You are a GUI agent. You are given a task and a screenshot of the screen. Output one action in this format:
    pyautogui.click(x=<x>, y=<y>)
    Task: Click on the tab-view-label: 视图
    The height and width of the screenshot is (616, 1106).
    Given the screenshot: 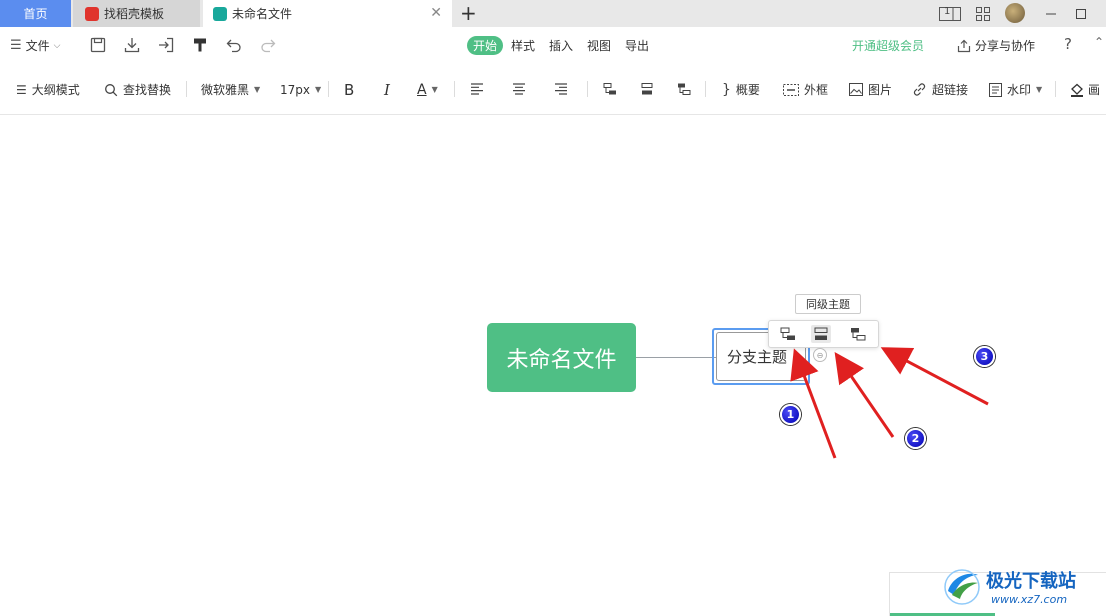 What is the action you would take?
    pyautogui.click(x=599, y=46)
    